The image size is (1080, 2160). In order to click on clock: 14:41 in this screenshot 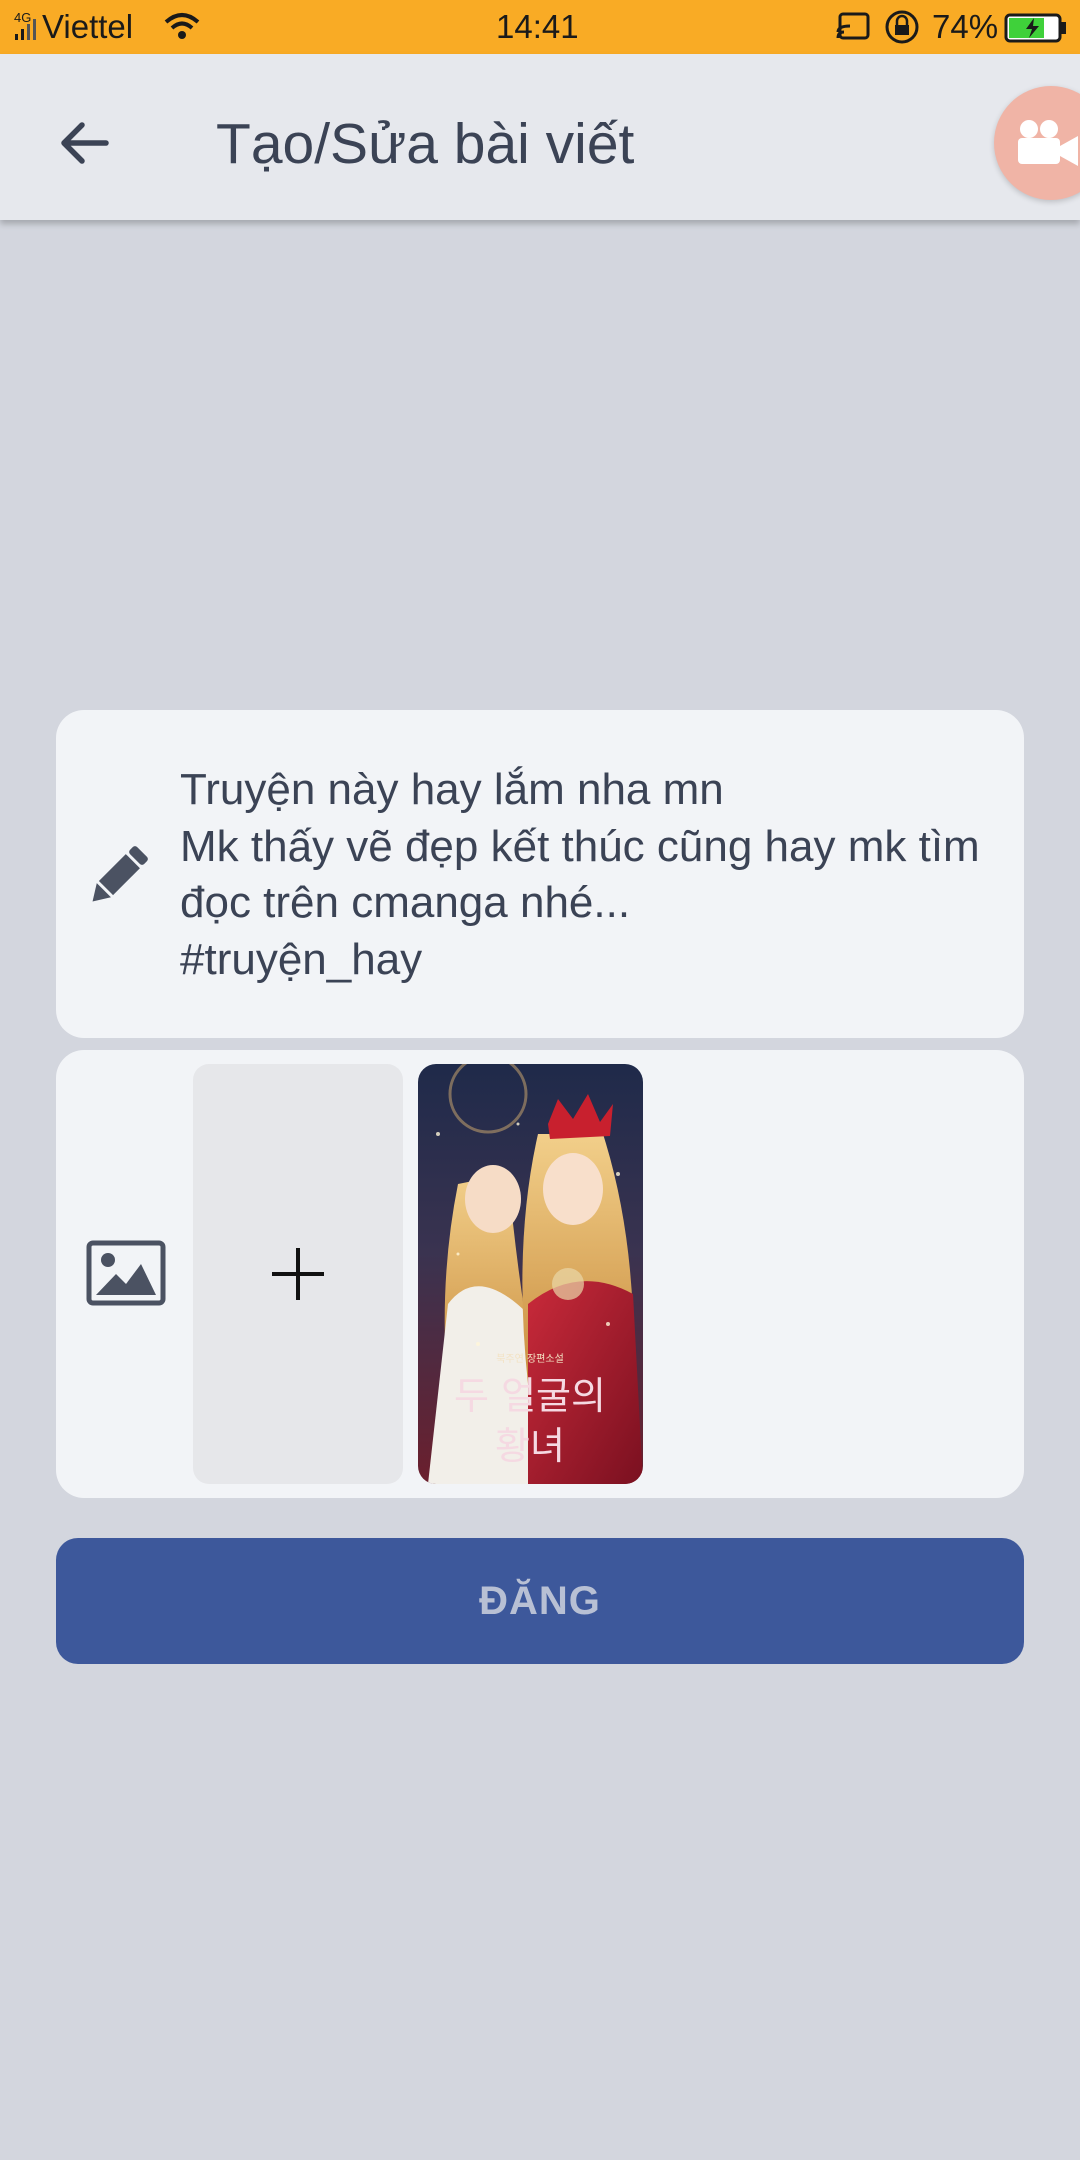, I will do `click(537, 26)`.